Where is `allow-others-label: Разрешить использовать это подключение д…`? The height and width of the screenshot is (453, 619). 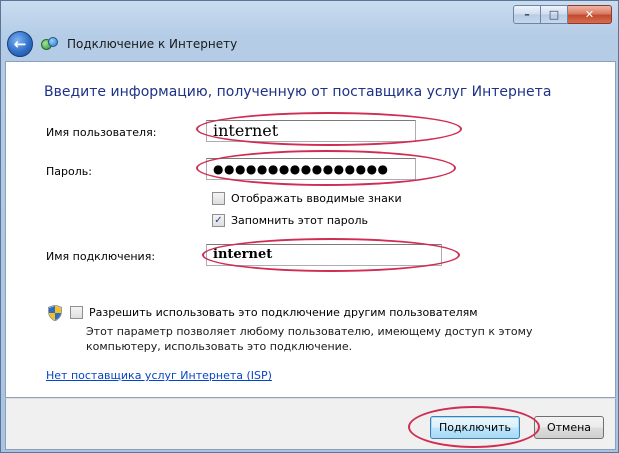 allow-others-label: Разрешить использовать это подключение д… is located at coordinates (283, 312).